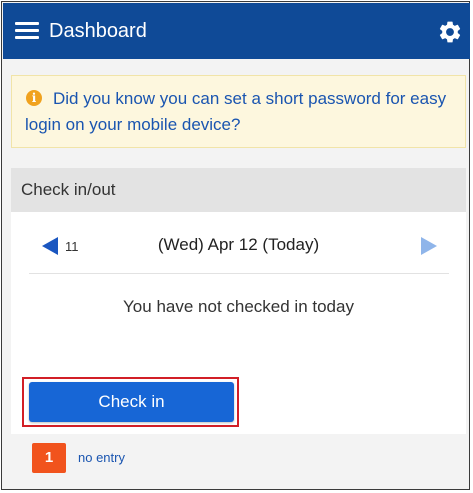 The width and height of the screenshot is (473, 493). What do you see at coordinates (239, 273) in the screenshot?
I see `divider` at bounding box center [239, 273].